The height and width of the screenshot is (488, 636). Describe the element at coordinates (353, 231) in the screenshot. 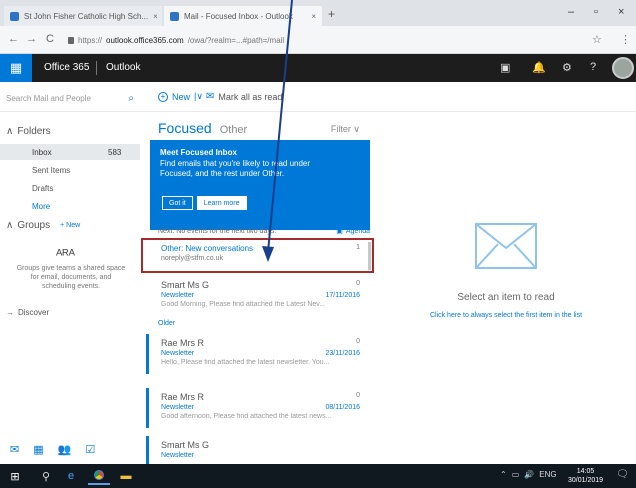

I see `agenda-button: ▣ Agenda` at that location.